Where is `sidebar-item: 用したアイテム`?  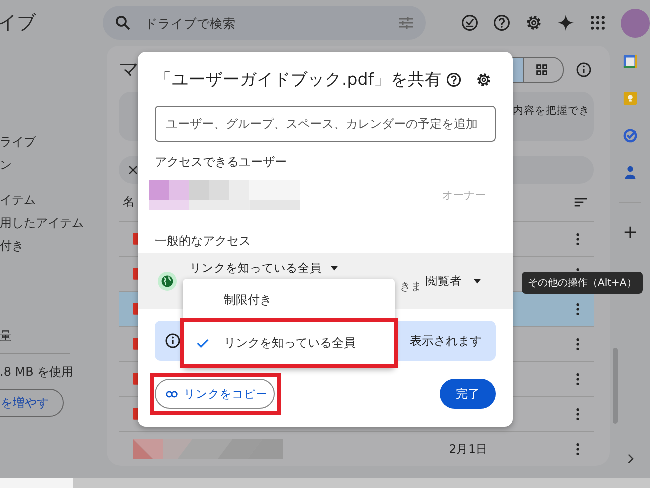
sidebar-item: 用したアイテム is located at coordinates (42, 223).